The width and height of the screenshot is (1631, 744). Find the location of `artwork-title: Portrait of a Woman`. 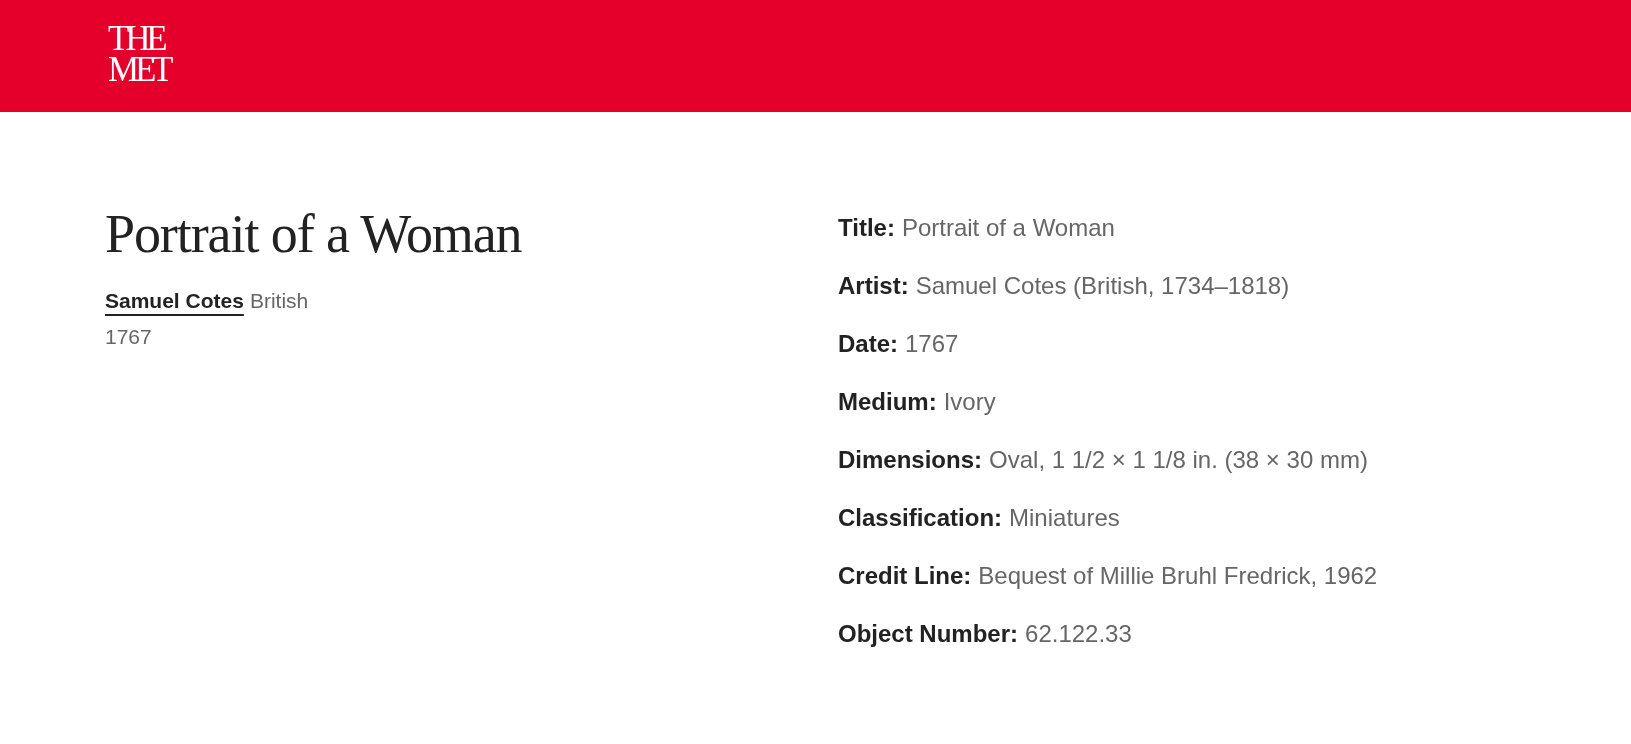

artwork-title: Portrait of a Woman is located at coordinates (313, 234).